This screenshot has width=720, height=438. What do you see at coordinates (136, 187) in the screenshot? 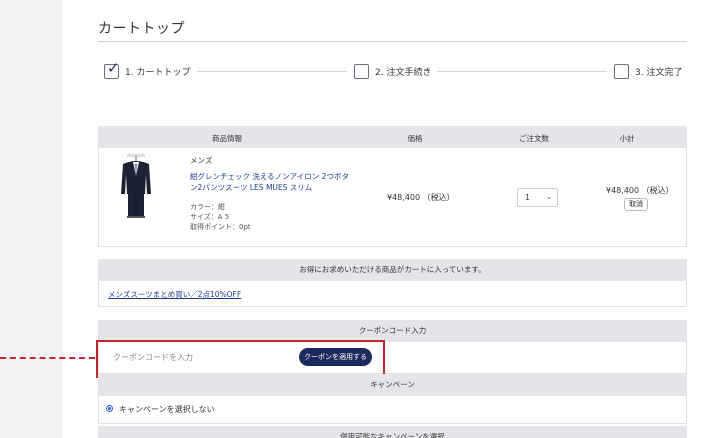
I see `product-image` at bounding box center [136, 187].